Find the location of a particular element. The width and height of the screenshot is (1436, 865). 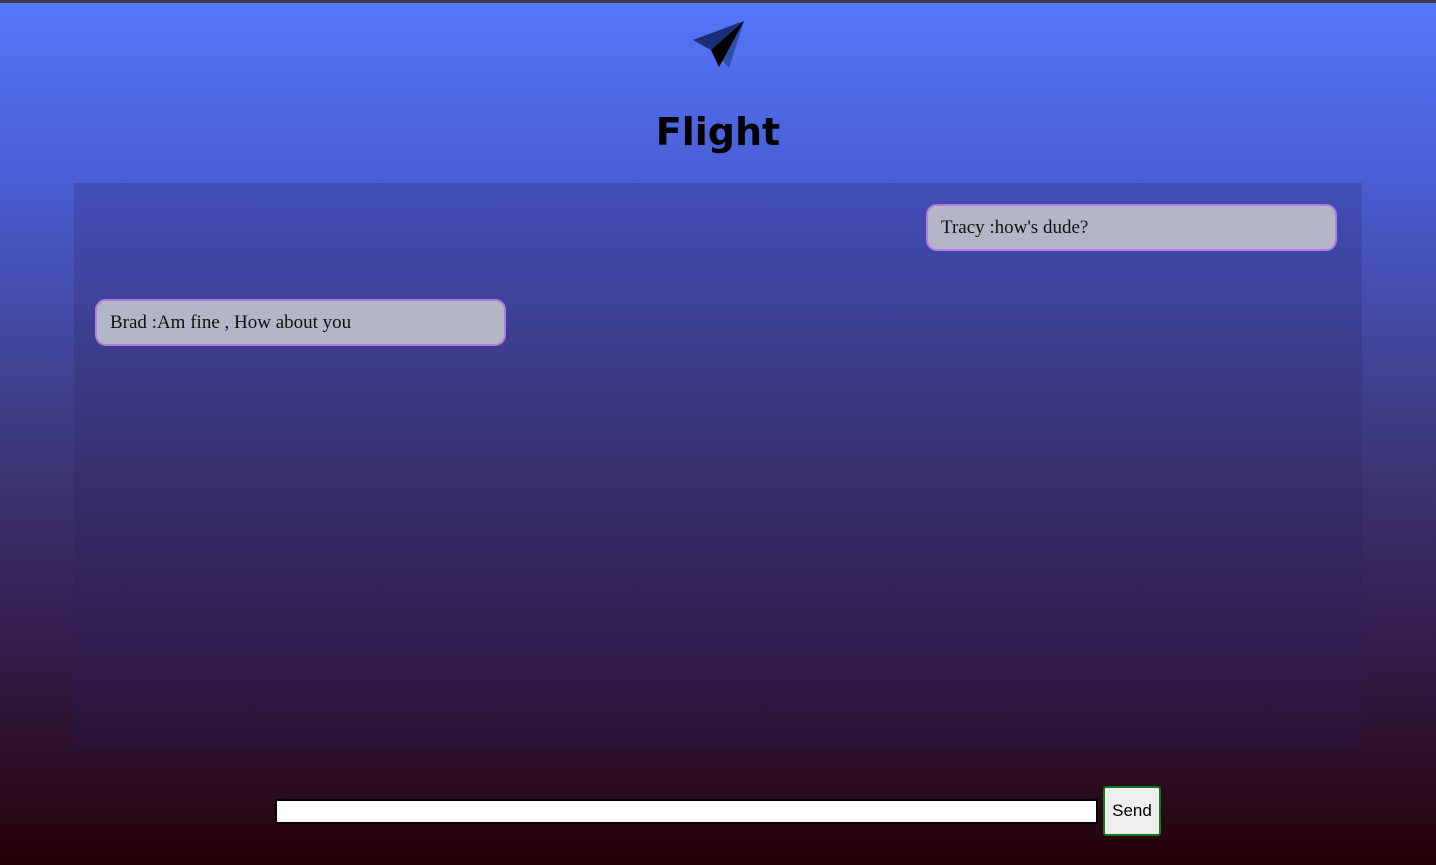

page-title: Flight is located at coordinates (718, 132).